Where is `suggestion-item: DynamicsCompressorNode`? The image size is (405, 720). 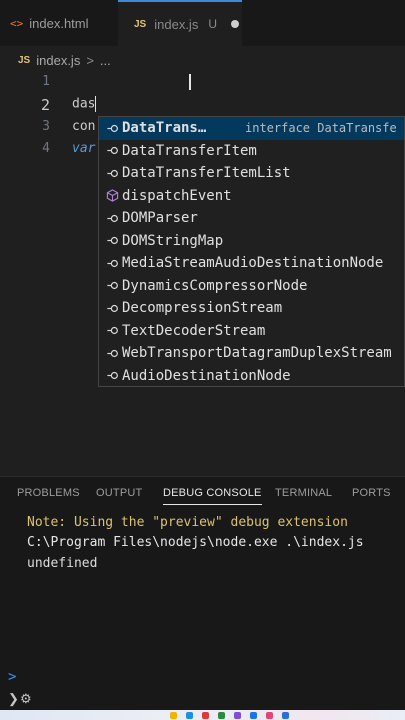 suggestion-item: DynamicsCompressorNode is located at coordinates (251, 286).